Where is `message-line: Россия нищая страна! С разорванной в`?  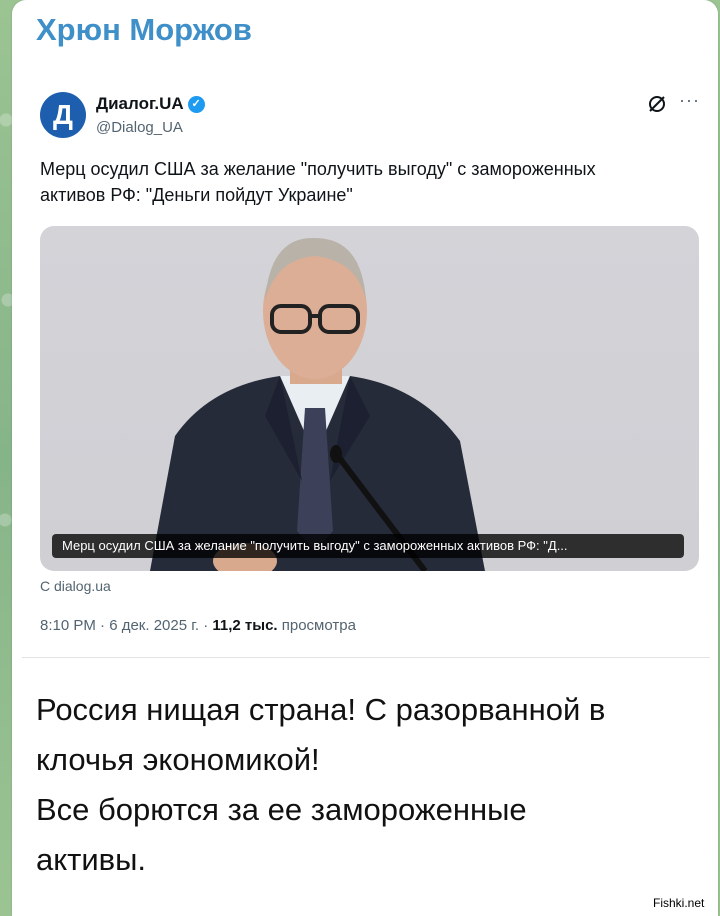
message-line: Россия нищая страна! С разорванной в is located at coordinates (321, 709).